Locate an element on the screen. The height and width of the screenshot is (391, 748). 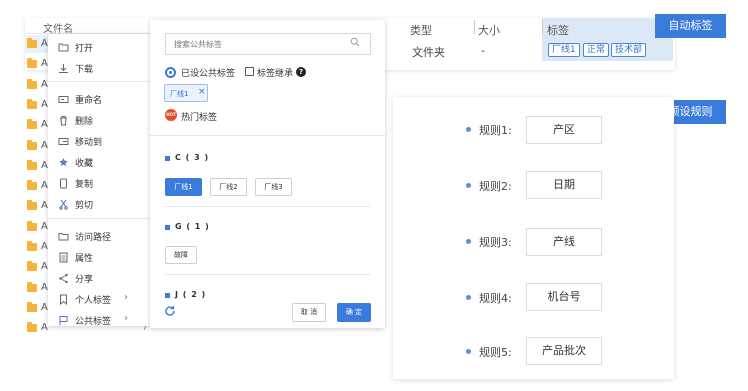
menu-item-public-tags: 公共标签 › is located at coordinates (99, 319).